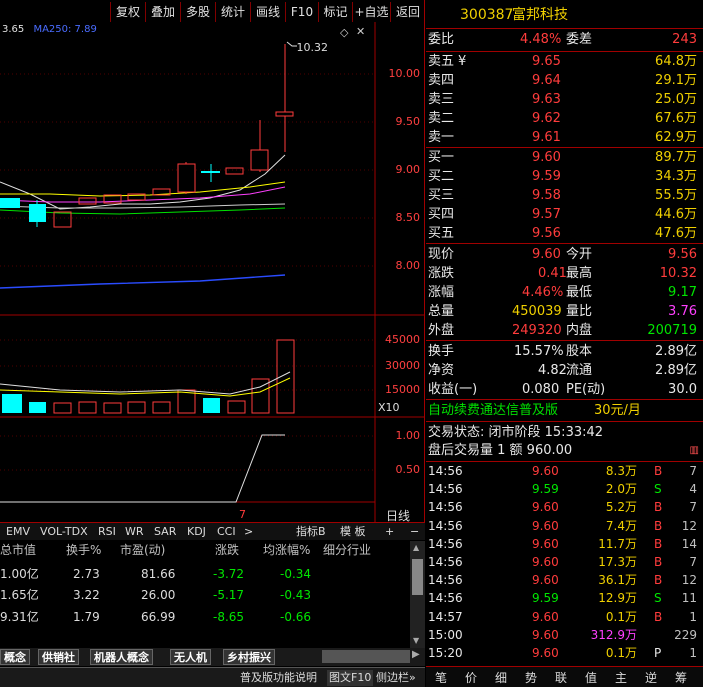 This screenshot has width=703, height=687. I want to click on table-row: 1.00亿 2.73 81.66 -3.72 -0.34, so click(205, 574).